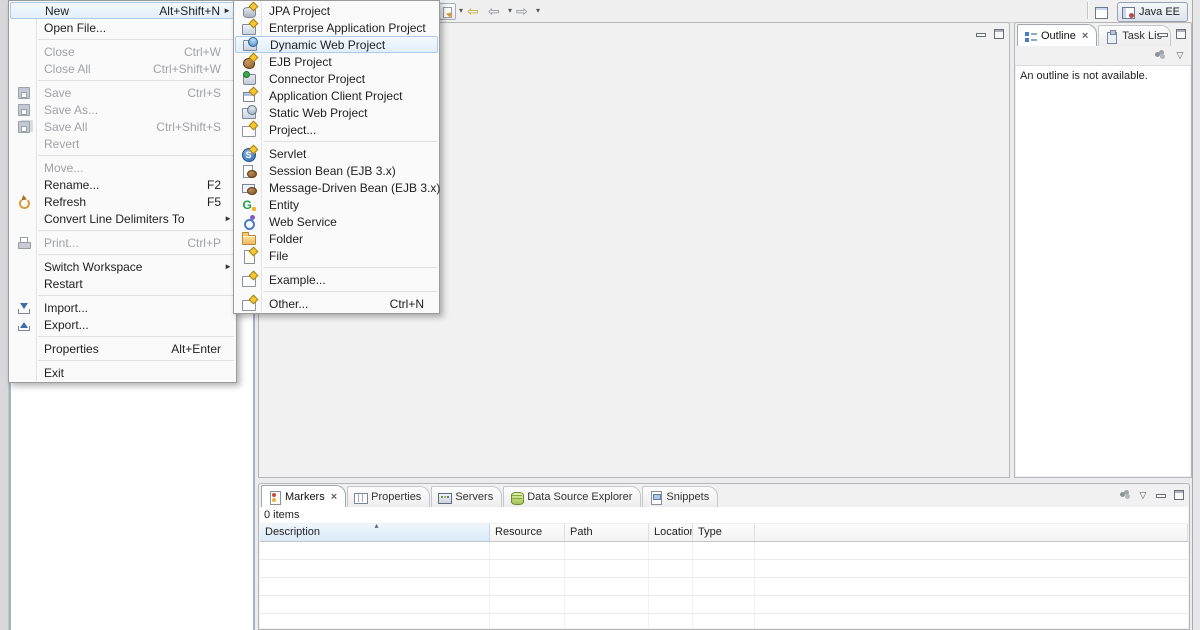 The image size is (1200, 630). What do you see at coordinates (304, 496) in the screenshot?
I see `bottom-tab-markers: Markers ×` at bounding box center [304, 496].